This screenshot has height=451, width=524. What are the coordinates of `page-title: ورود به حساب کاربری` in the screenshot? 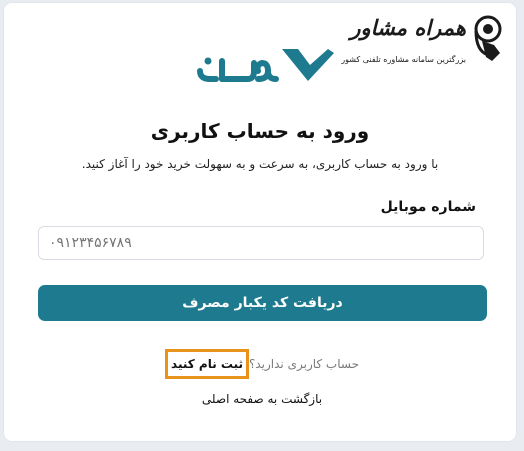 It's located at (260, 131).